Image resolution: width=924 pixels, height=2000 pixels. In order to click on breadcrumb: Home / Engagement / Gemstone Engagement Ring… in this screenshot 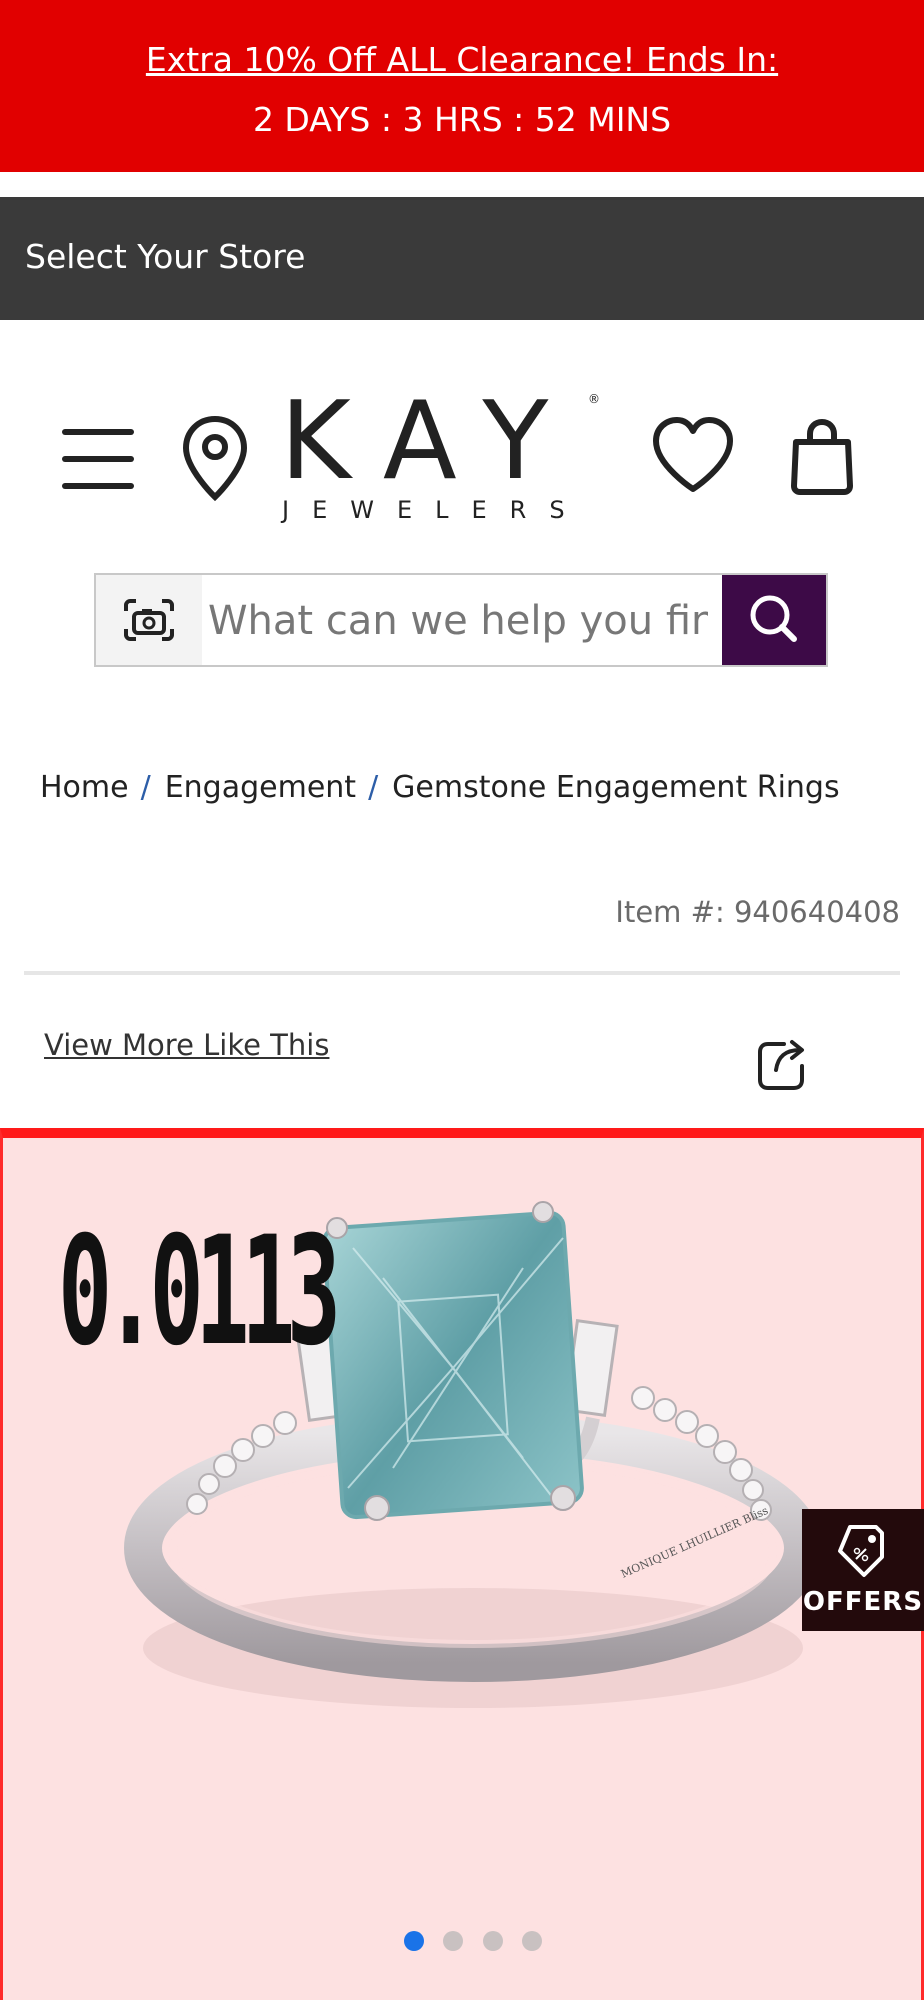, I will do `click(440, 787)`.